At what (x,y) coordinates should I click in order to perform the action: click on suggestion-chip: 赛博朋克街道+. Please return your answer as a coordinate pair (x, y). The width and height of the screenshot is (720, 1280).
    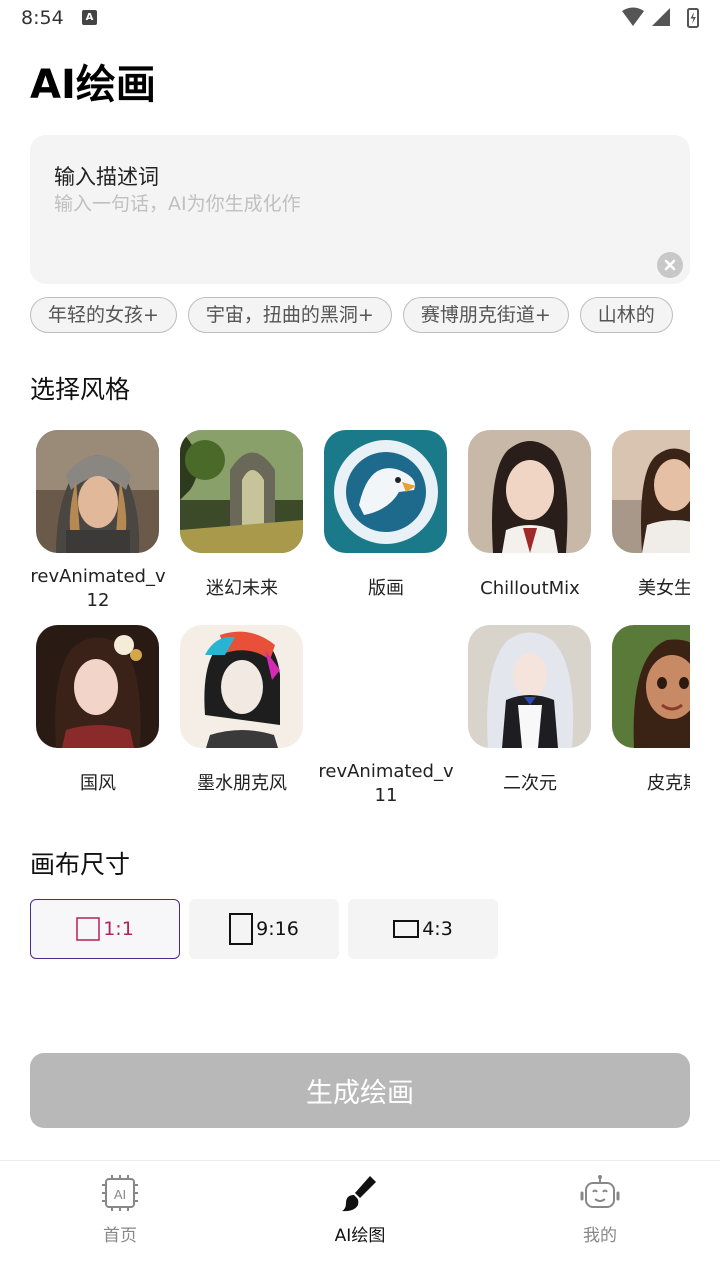
    Looking at the image, I should click on (485, 315).